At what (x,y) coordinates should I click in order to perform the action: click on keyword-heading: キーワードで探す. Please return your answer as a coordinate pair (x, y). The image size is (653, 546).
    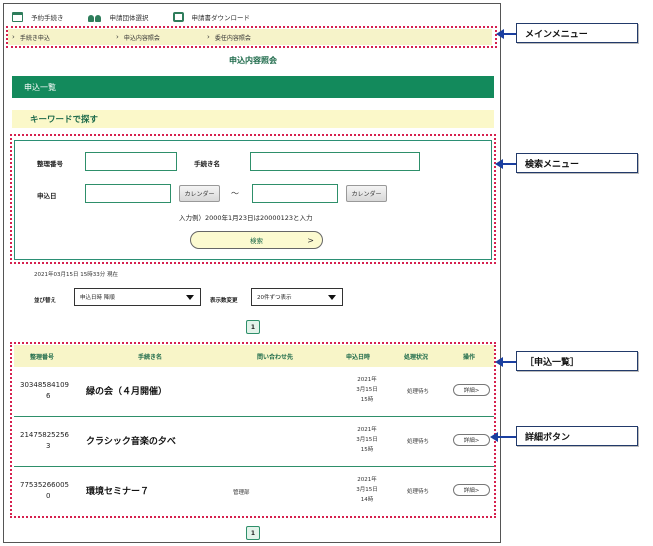
    Looking at the image, I should click on (253, 119).